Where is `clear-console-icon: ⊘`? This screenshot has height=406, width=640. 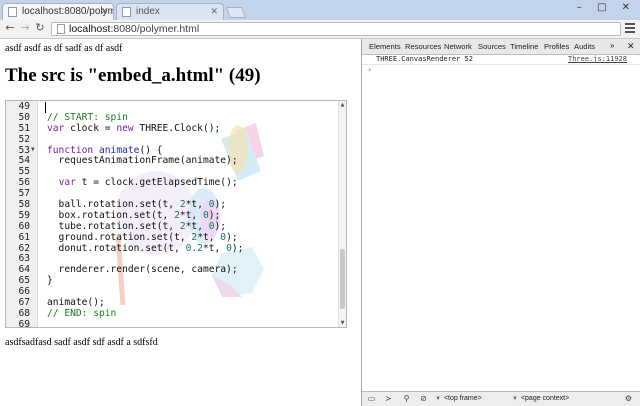
clear-console-icon: ⊘ is located at coordinates (423, 398).